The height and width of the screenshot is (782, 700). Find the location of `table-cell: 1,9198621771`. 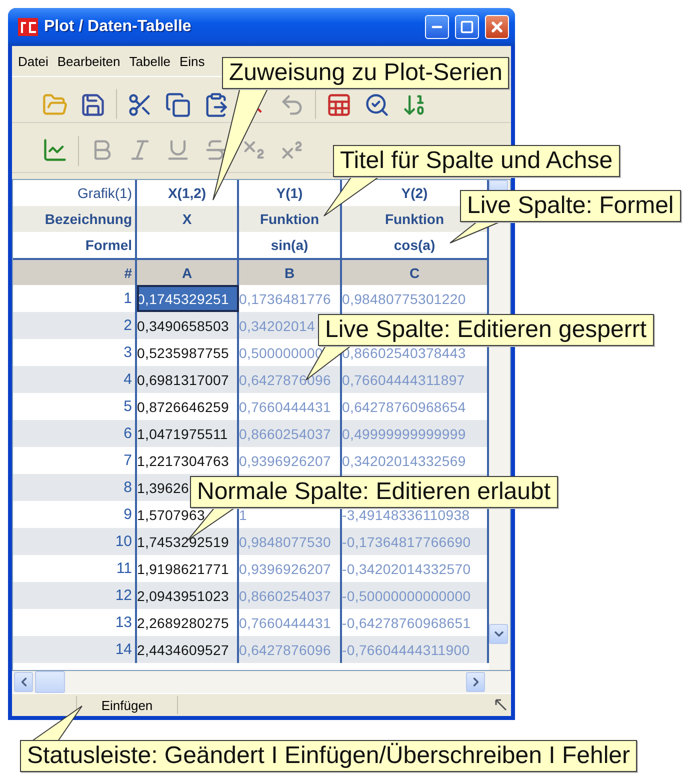

table-cell: 1,9198621771 is located at coordinates (183, 568).